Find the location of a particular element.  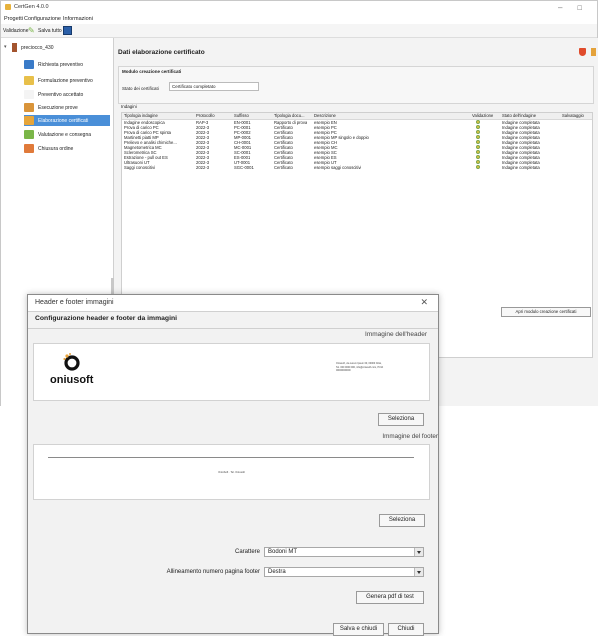

tree-item: Esecuzione prove is located at coordinates (67, 107).